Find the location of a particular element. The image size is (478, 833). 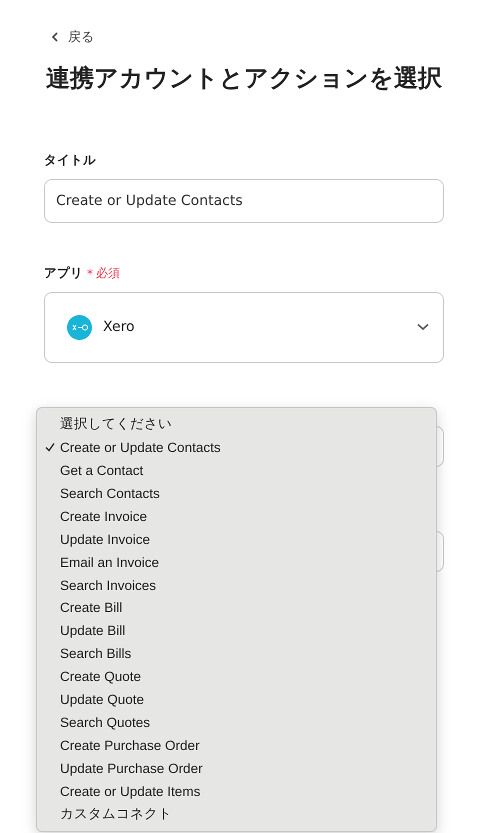

app-logo-icon is located at coordinates (79, 327).